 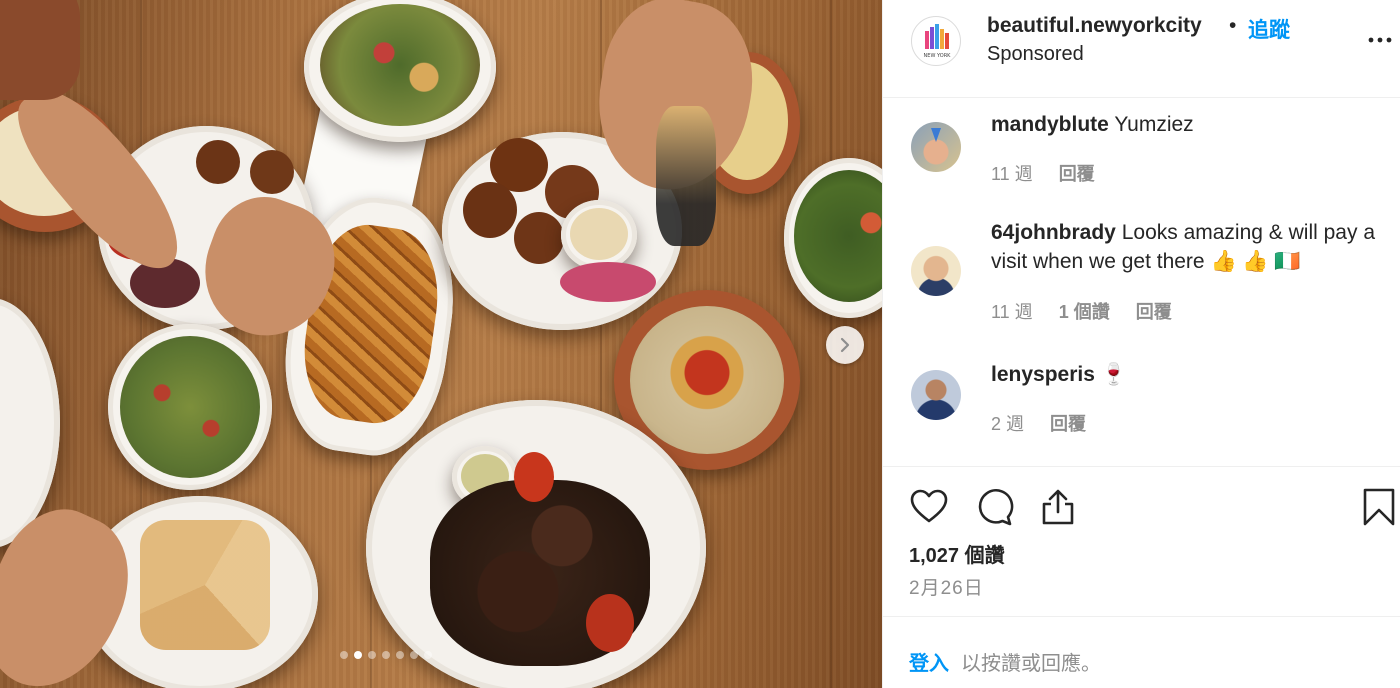 I want to click on chopped-salad, so click(x=190, y=407).